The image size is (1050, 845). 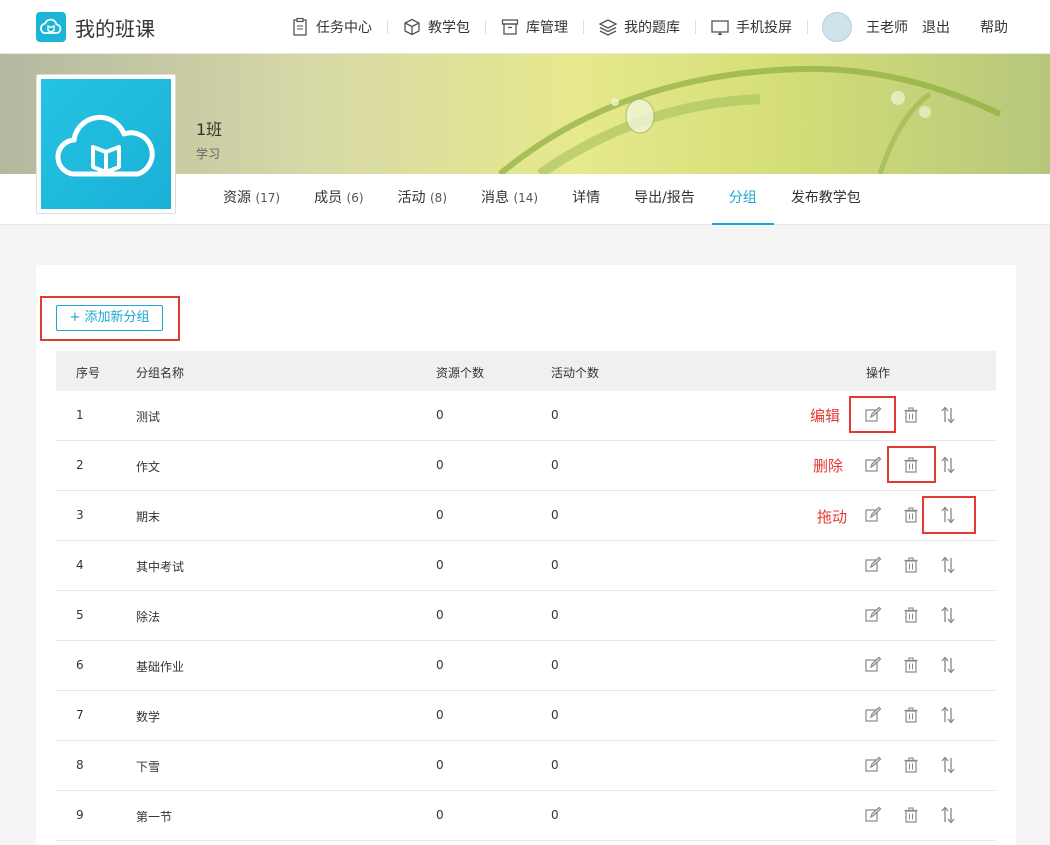 I want to click on row-index: 9, so click(x=80, y=815).